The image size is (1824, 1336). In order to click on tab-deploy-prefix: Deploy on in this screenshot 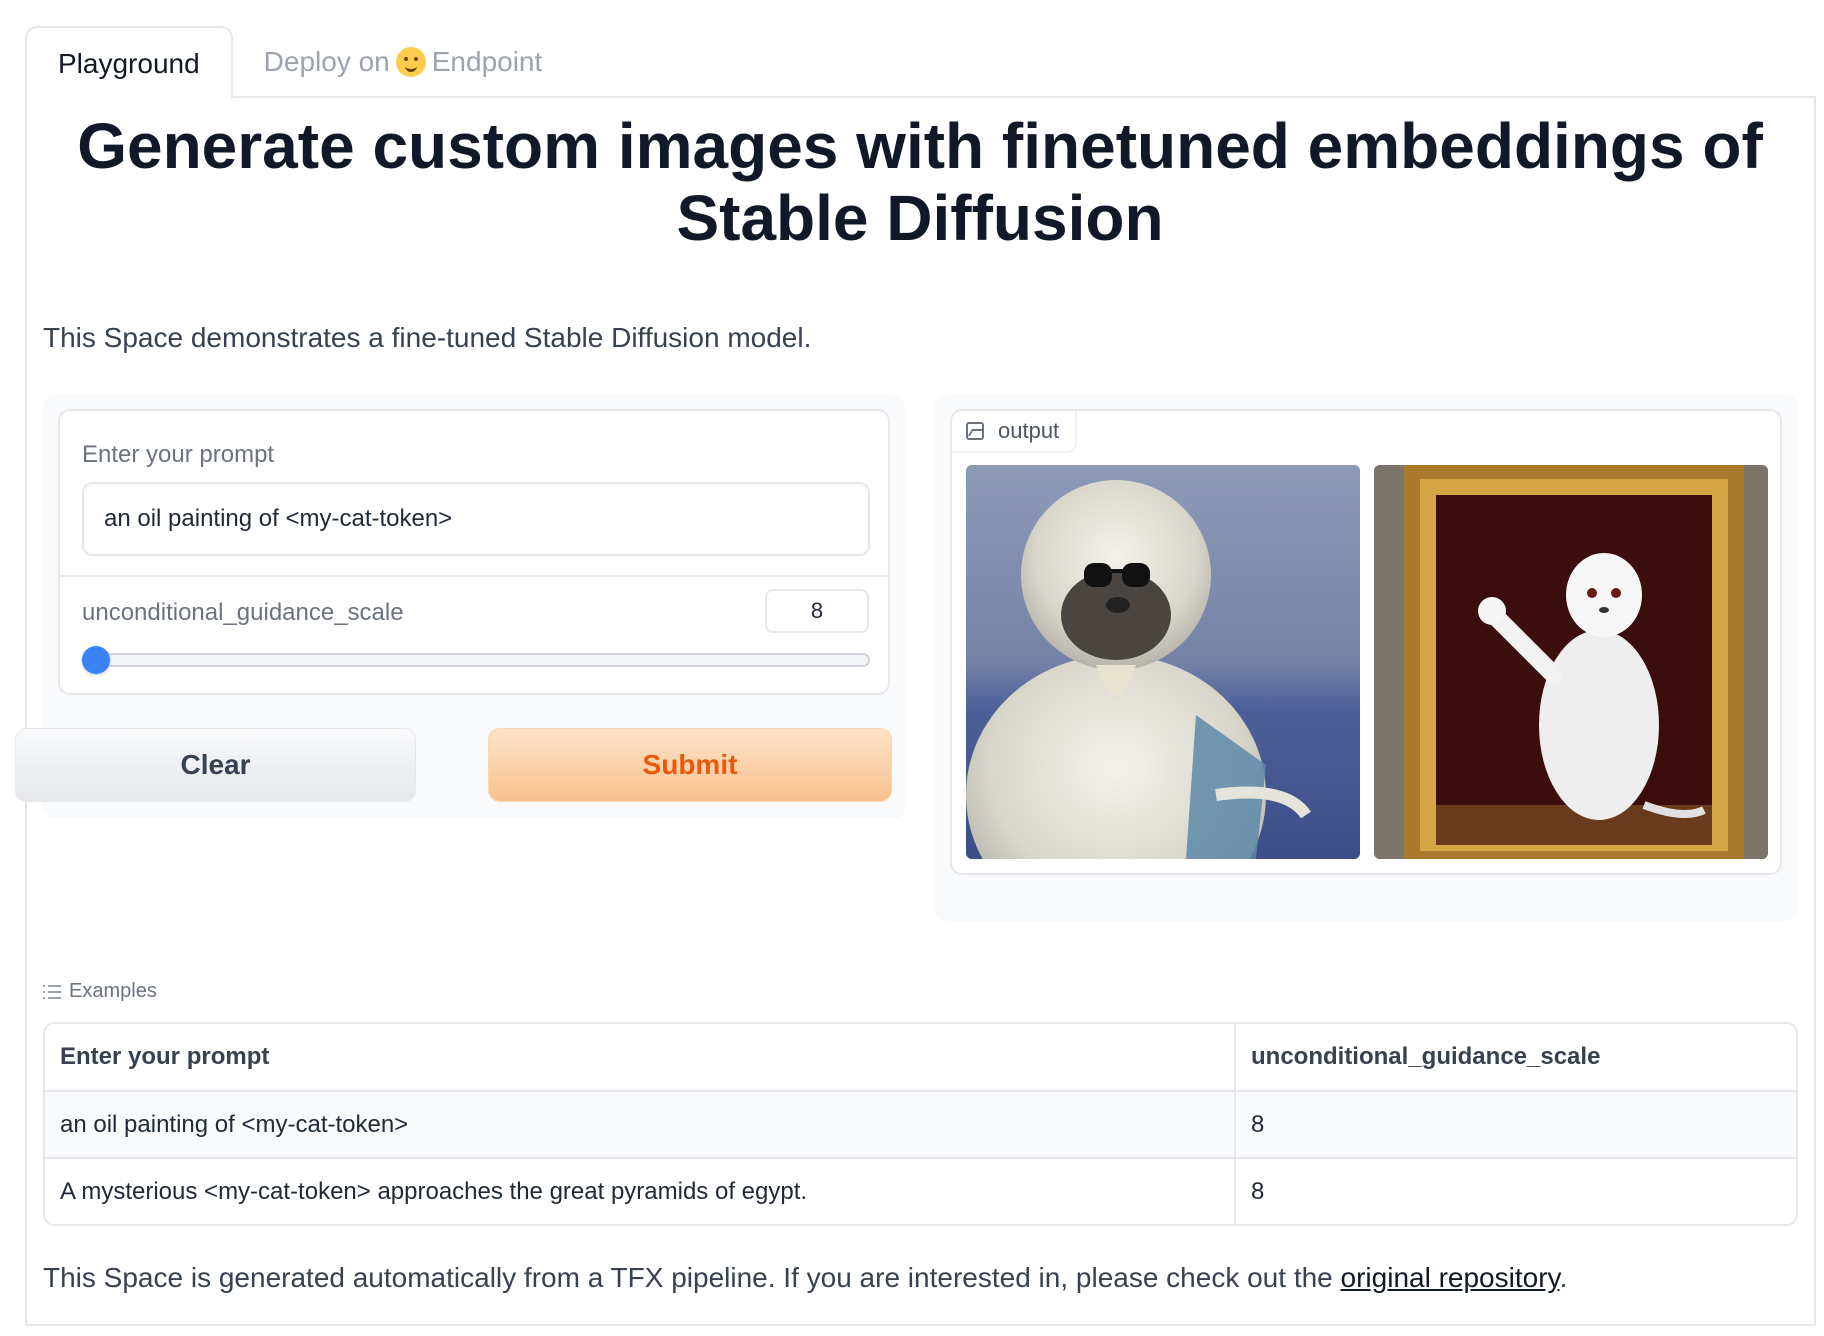, I will do `click(326, 61)`.